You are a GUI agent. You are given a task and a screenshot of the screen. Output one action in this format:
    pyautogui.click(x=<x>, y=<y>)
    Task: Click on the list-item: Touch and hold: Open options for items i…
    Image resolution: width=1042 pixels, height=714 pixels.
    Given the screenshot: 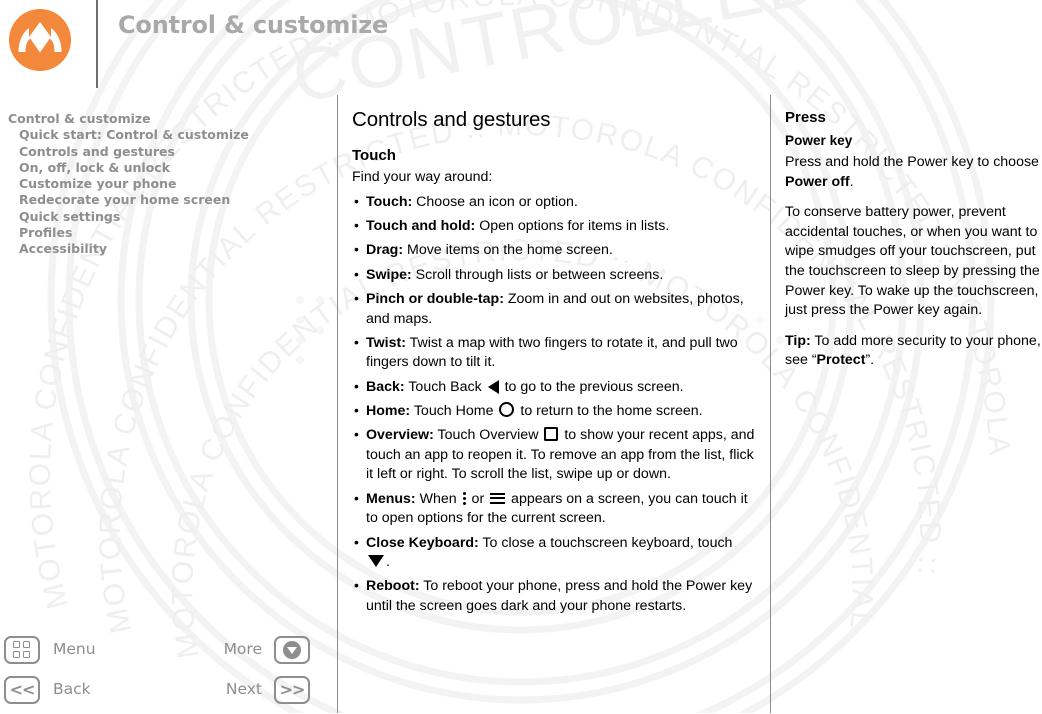 What is the action you would take?
    pyautogui.click(x=554, y=226)
    